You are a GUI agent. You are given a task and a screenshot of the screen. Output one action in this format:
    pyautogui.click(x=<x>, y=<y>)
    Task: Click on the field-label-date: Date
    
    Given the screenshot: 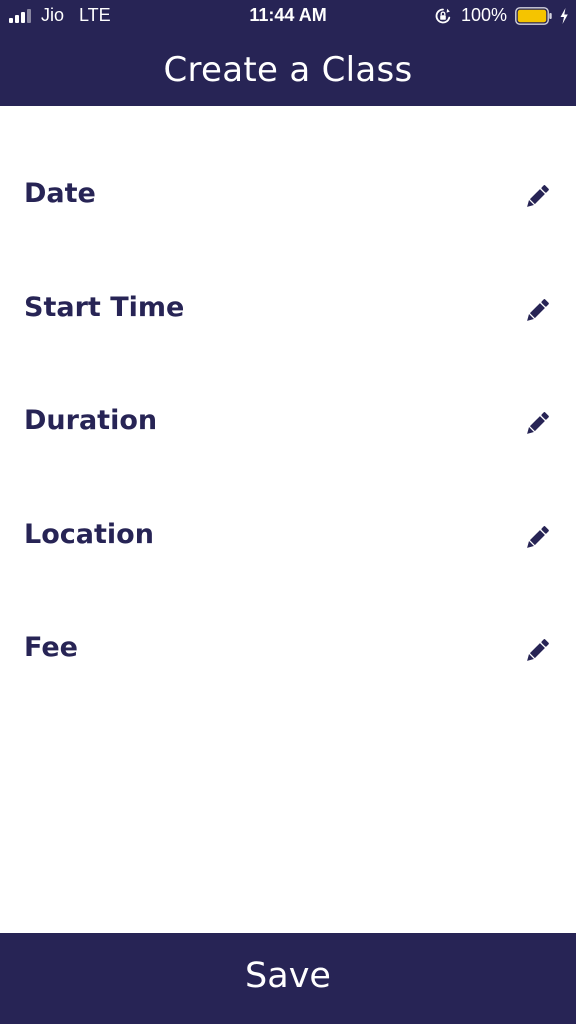 What is the action you would take?
    pyautogui.click(x=60, y=193)
    